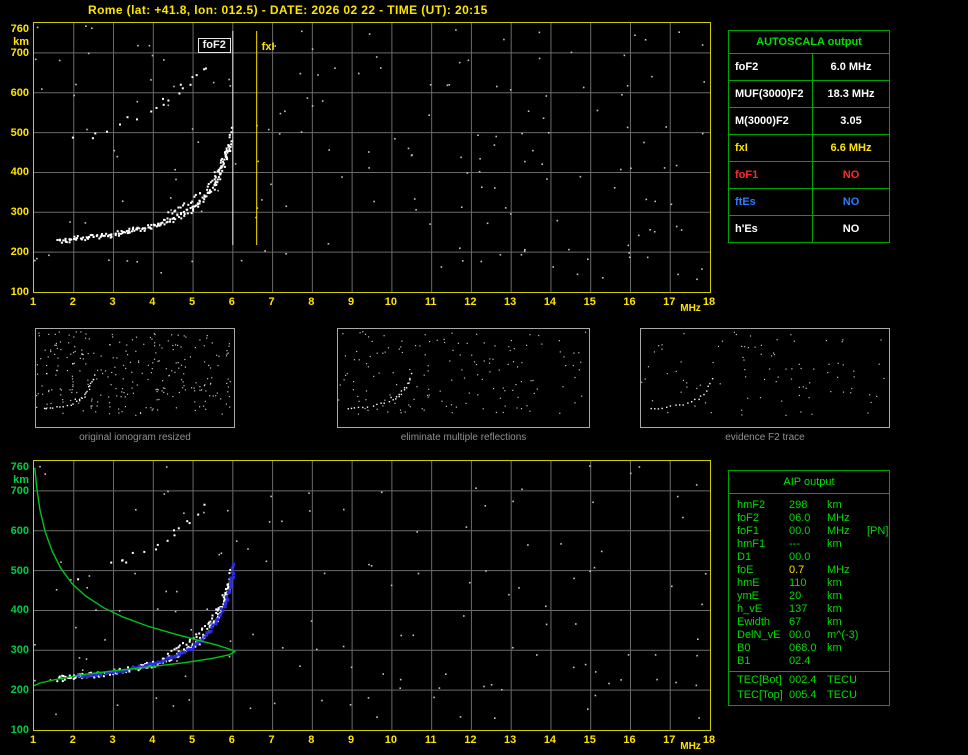 The image size is (968, 755). Describe the element at coordinates (470, 302) in the screenshot. I see `x-axis-tick-label: 12` at that location.